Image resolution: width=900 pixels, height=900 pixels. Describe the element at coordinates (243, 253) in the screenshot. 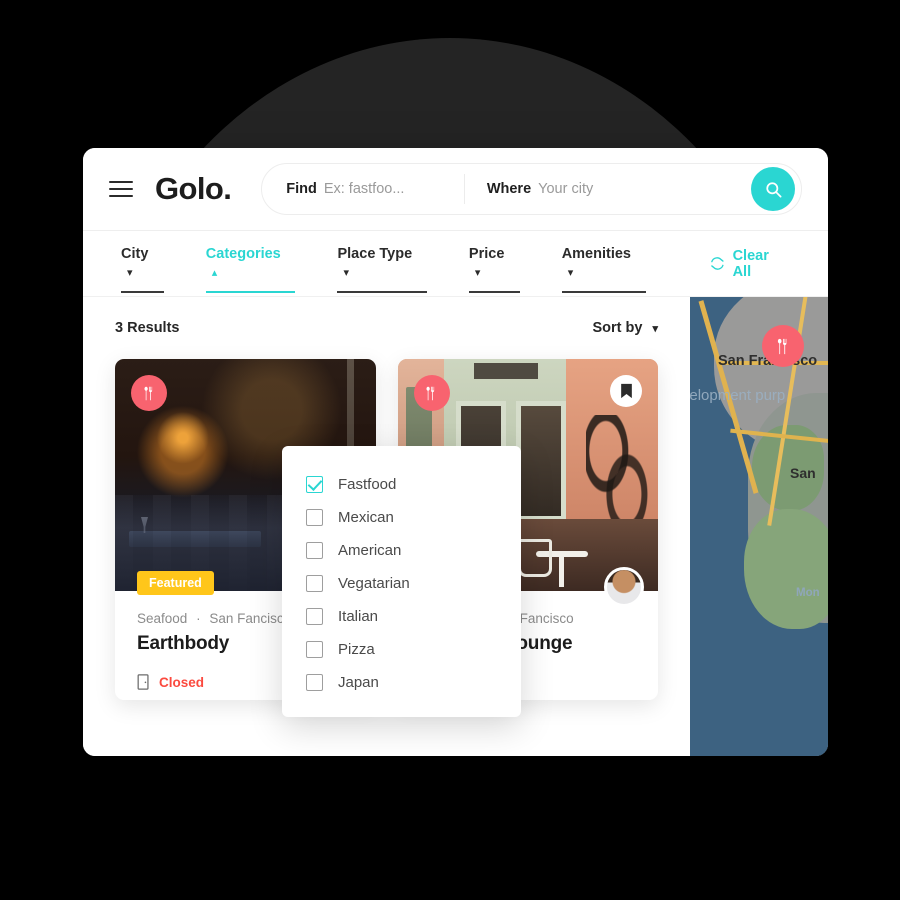

I see `filter-categories-label: Categories` at that location.